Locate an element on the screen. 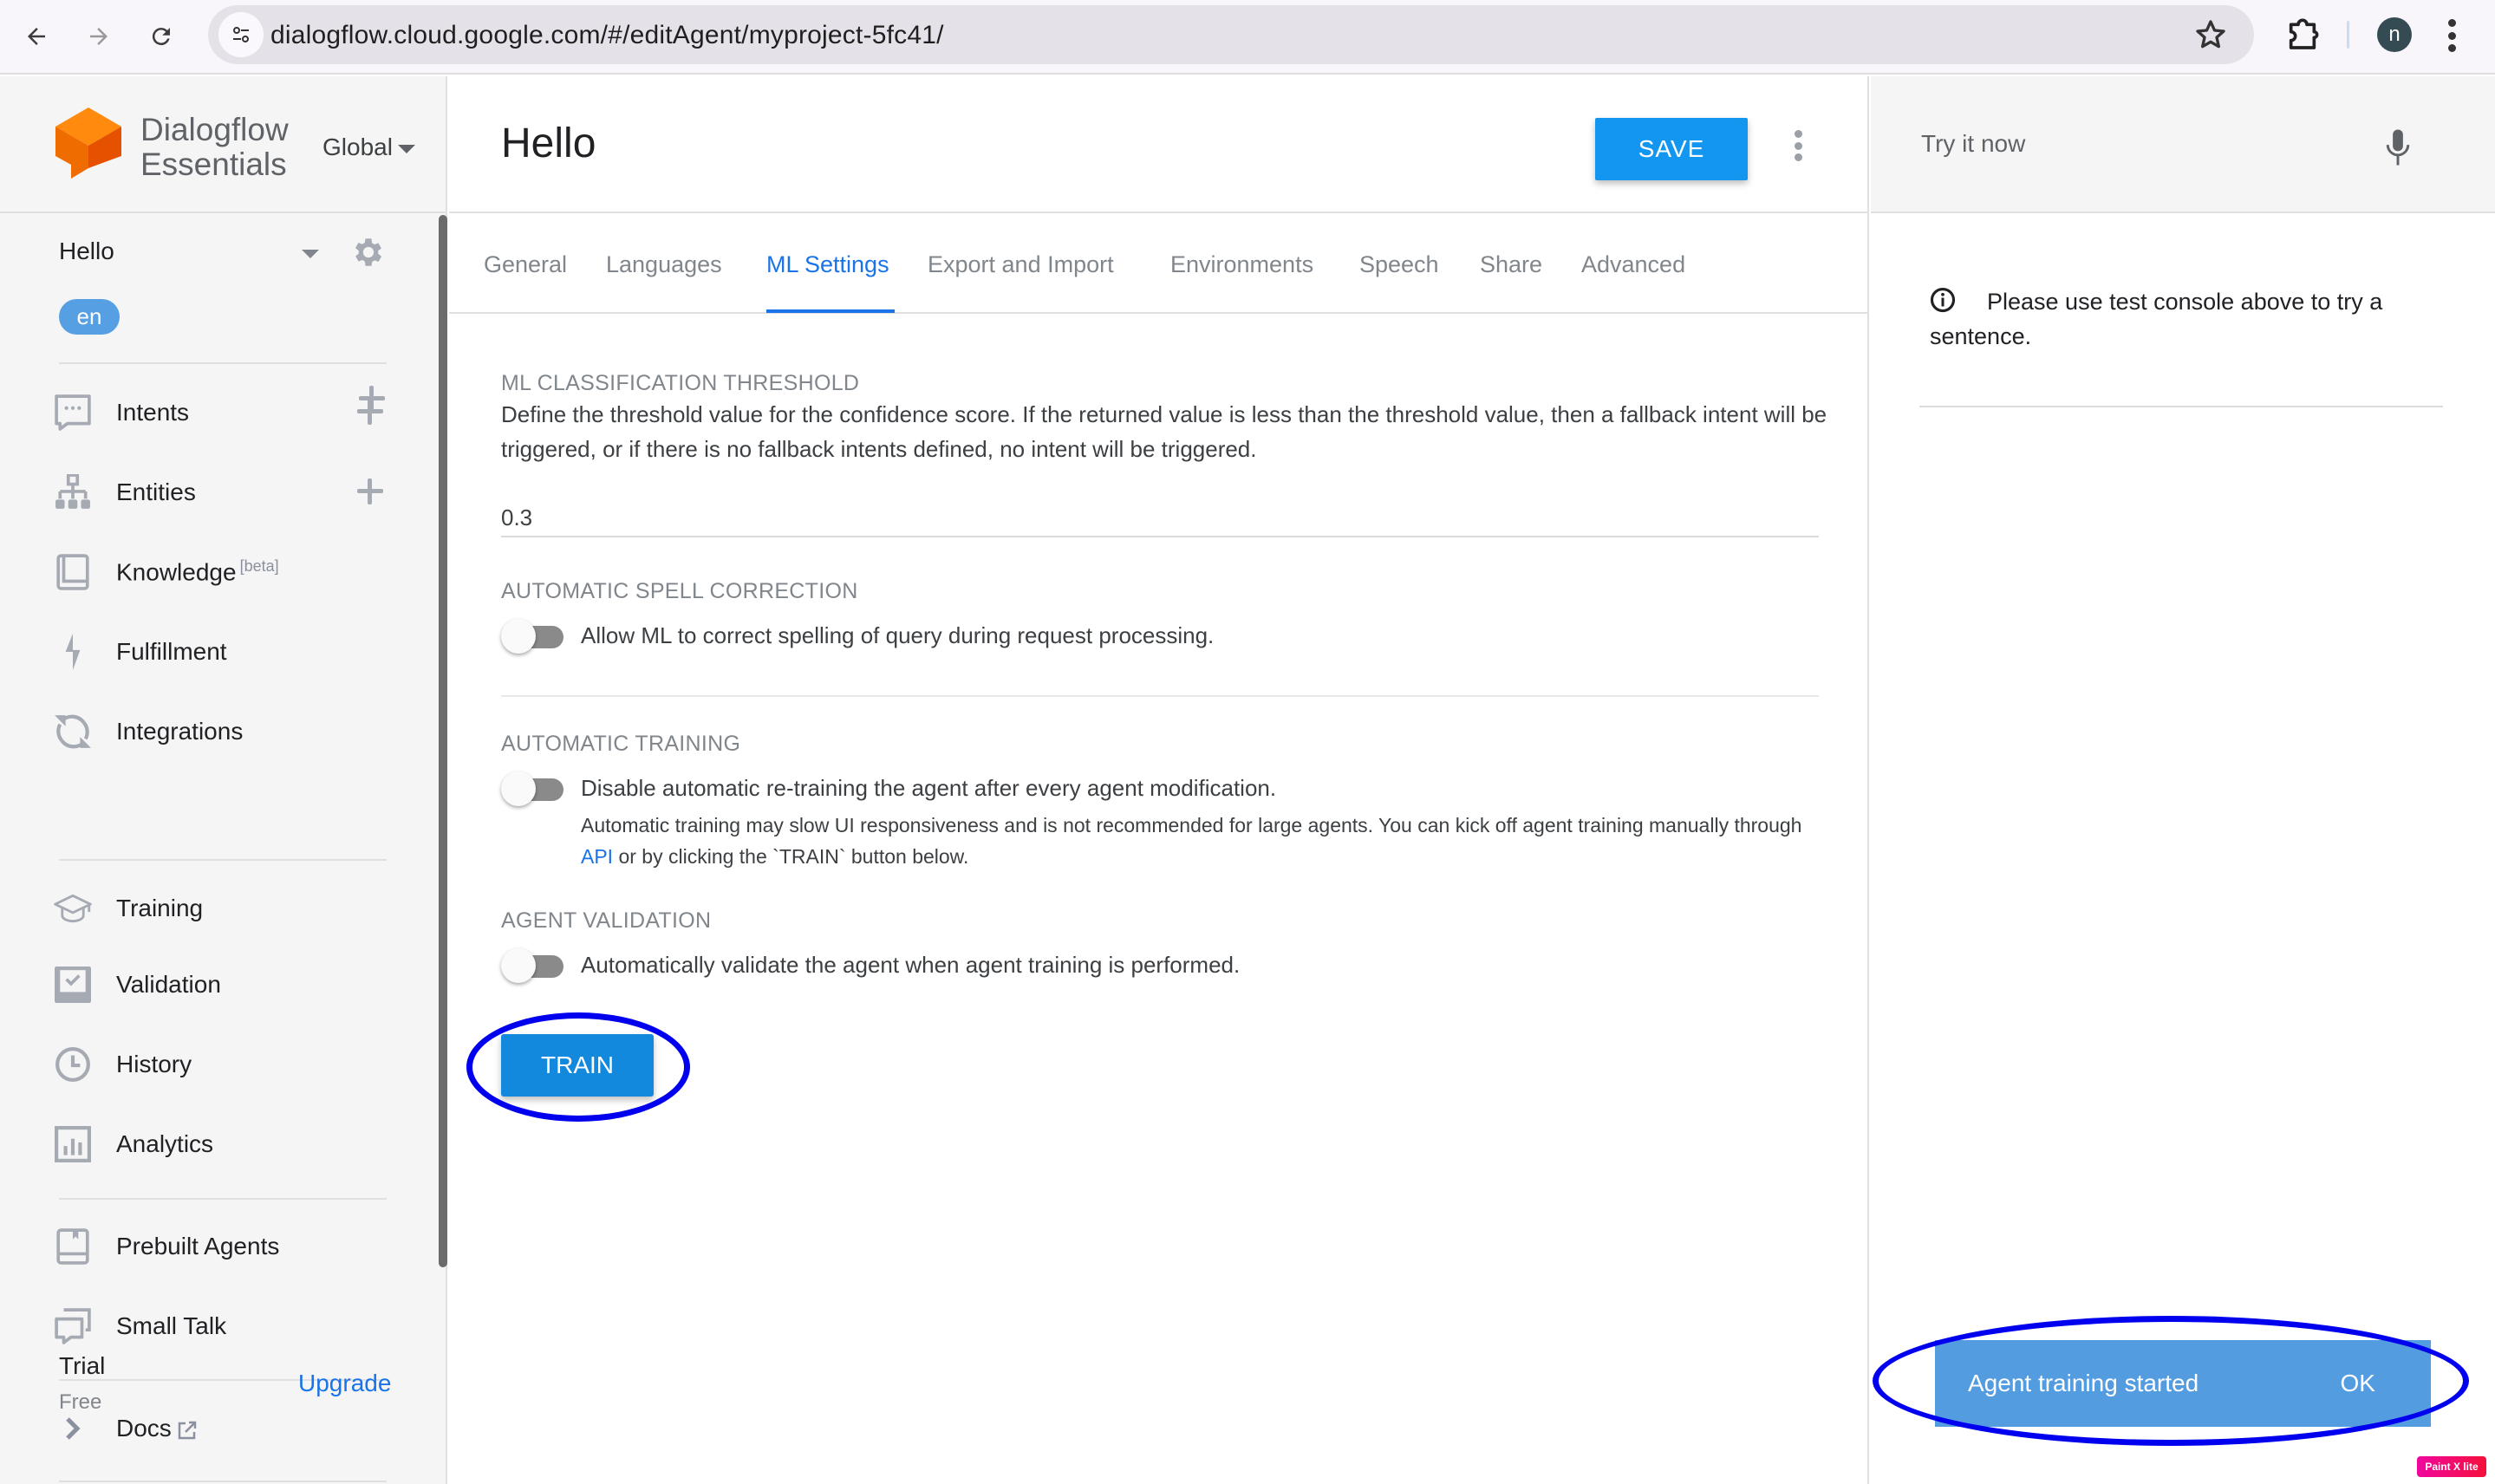 The height and width of the screenshot is (1484, 2495). sidebar-item-analytics: Analytics is located at coordinates (236, 1144).